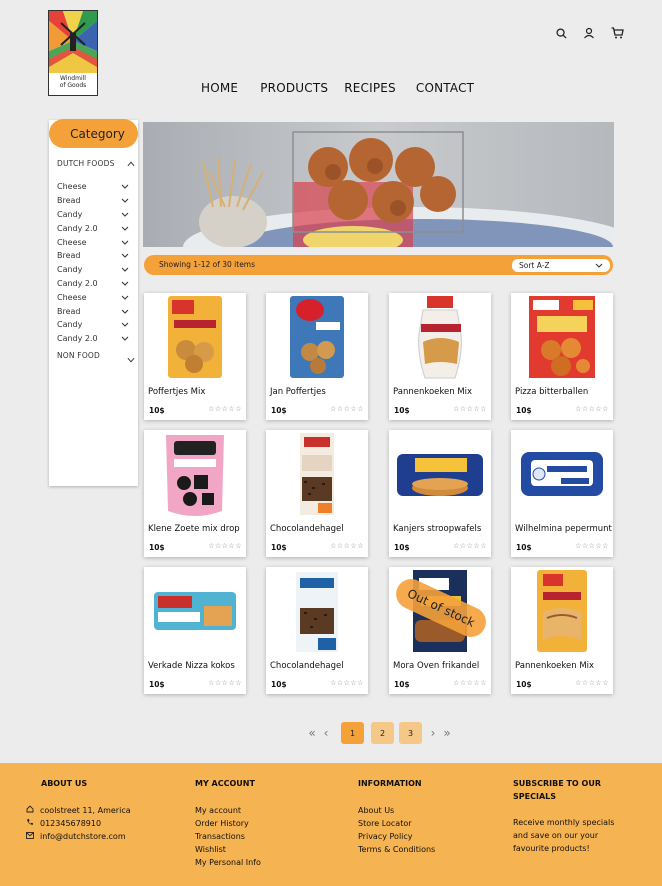 The image size is (662, 886). What do you see at coordinates (433, 733) in the screenshot?
I see `next-page-icon: ›` at bounding box center [433, 733].